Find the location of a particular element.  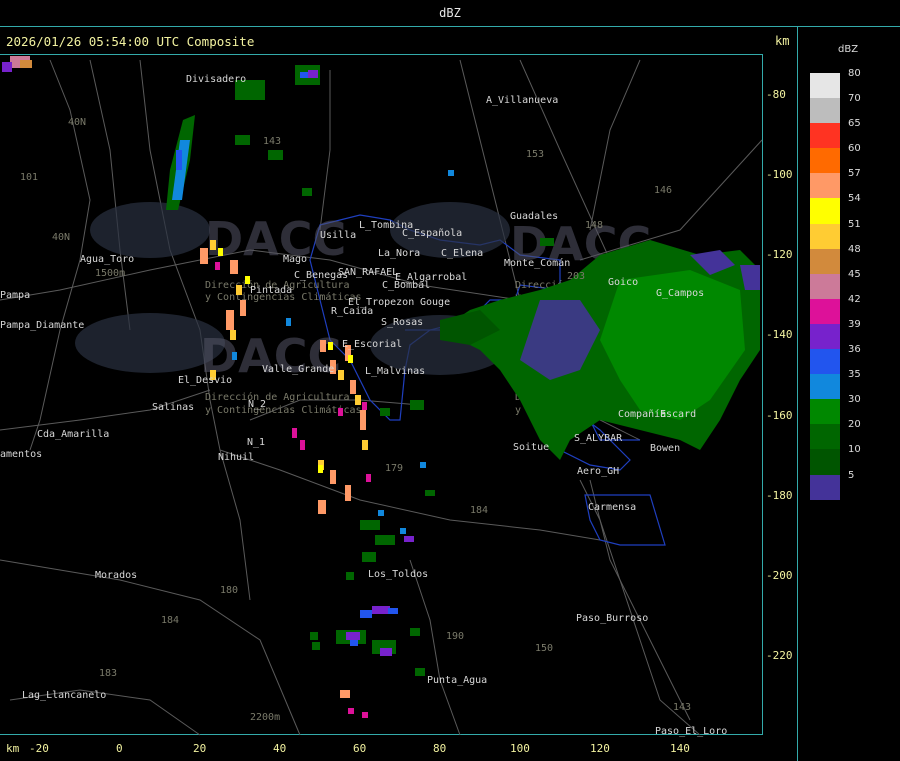

route-143-a: 143 is located at coordinates (272, 141).